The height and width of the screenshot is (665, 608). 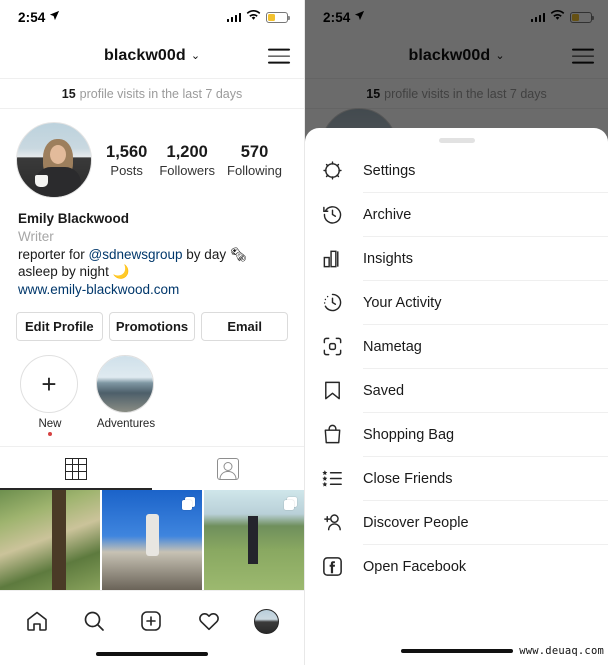 I want to click on profile-visits-banner: 15 profile visits in the last 7 days, so click(x=152, y=93).